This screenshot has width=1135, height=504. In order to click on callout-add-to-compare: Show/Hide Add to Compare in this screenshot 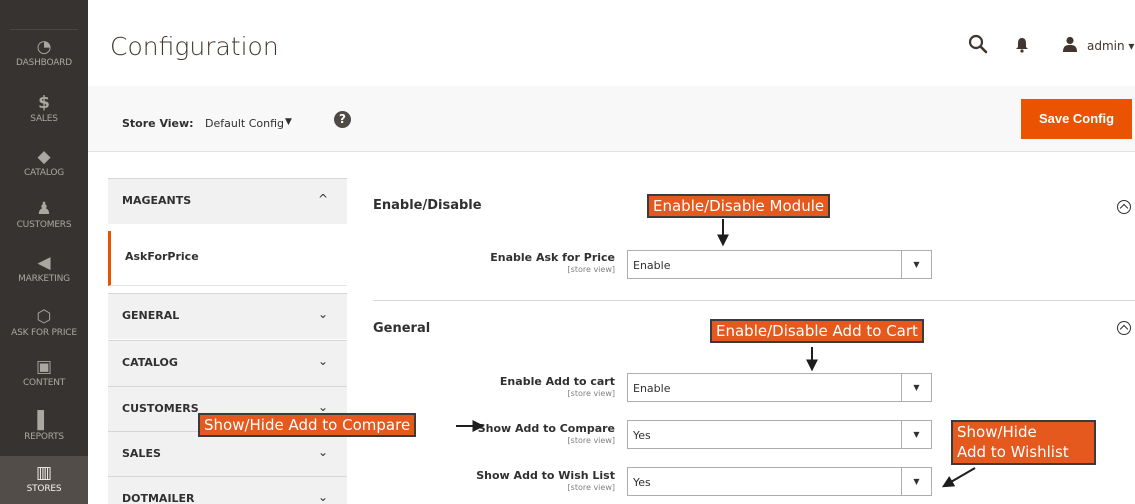, I will do `click(307, 425)`.